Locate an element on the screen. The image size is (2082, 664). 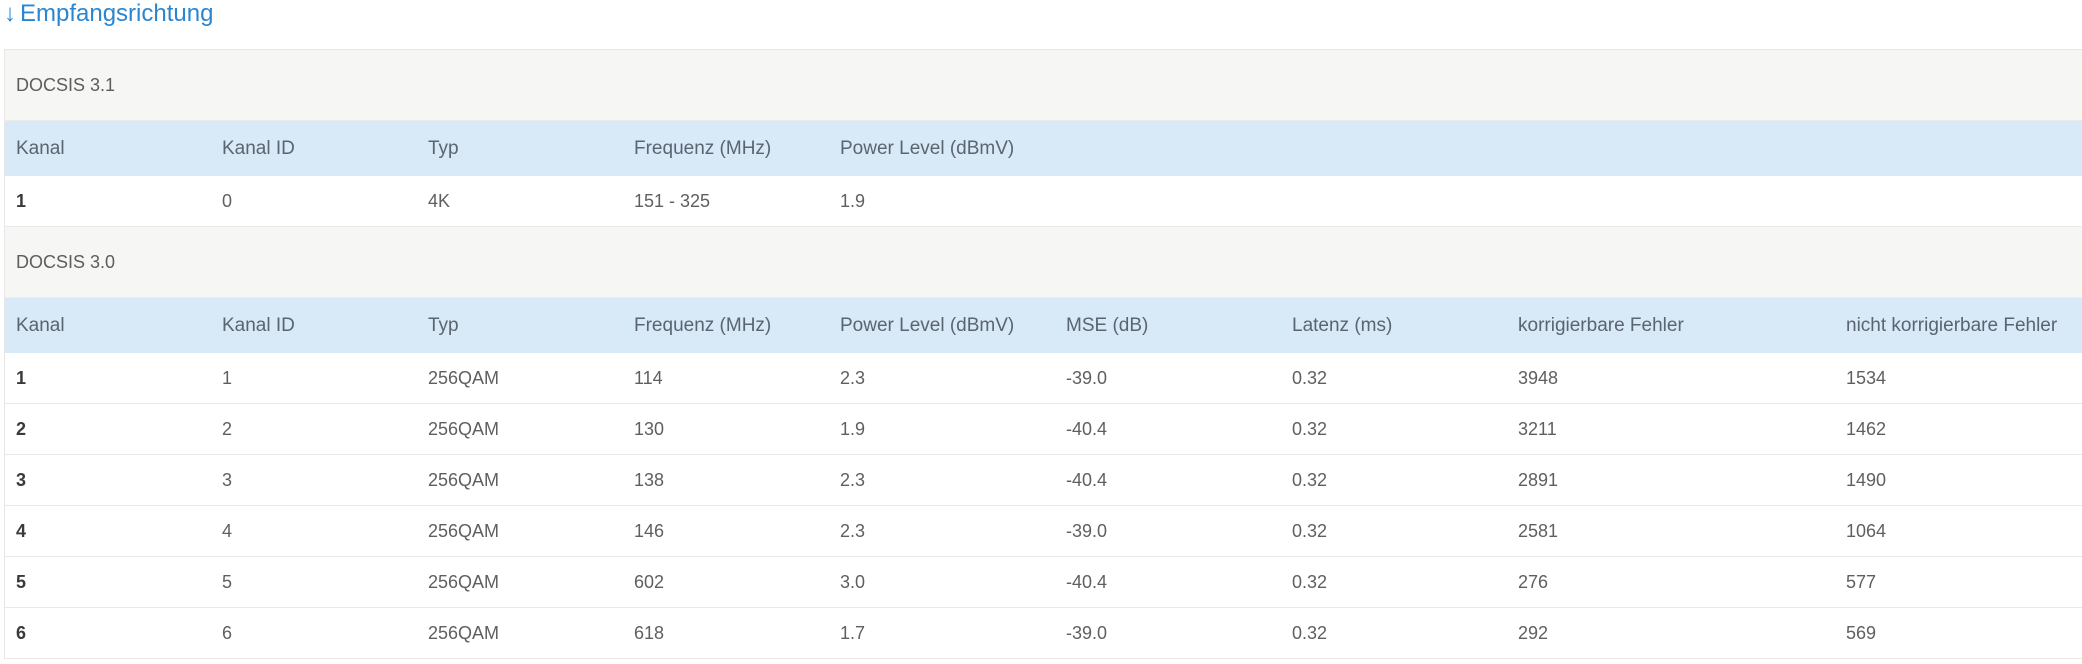
cell-frequenz: 146 is located at coordinates (726, 531).